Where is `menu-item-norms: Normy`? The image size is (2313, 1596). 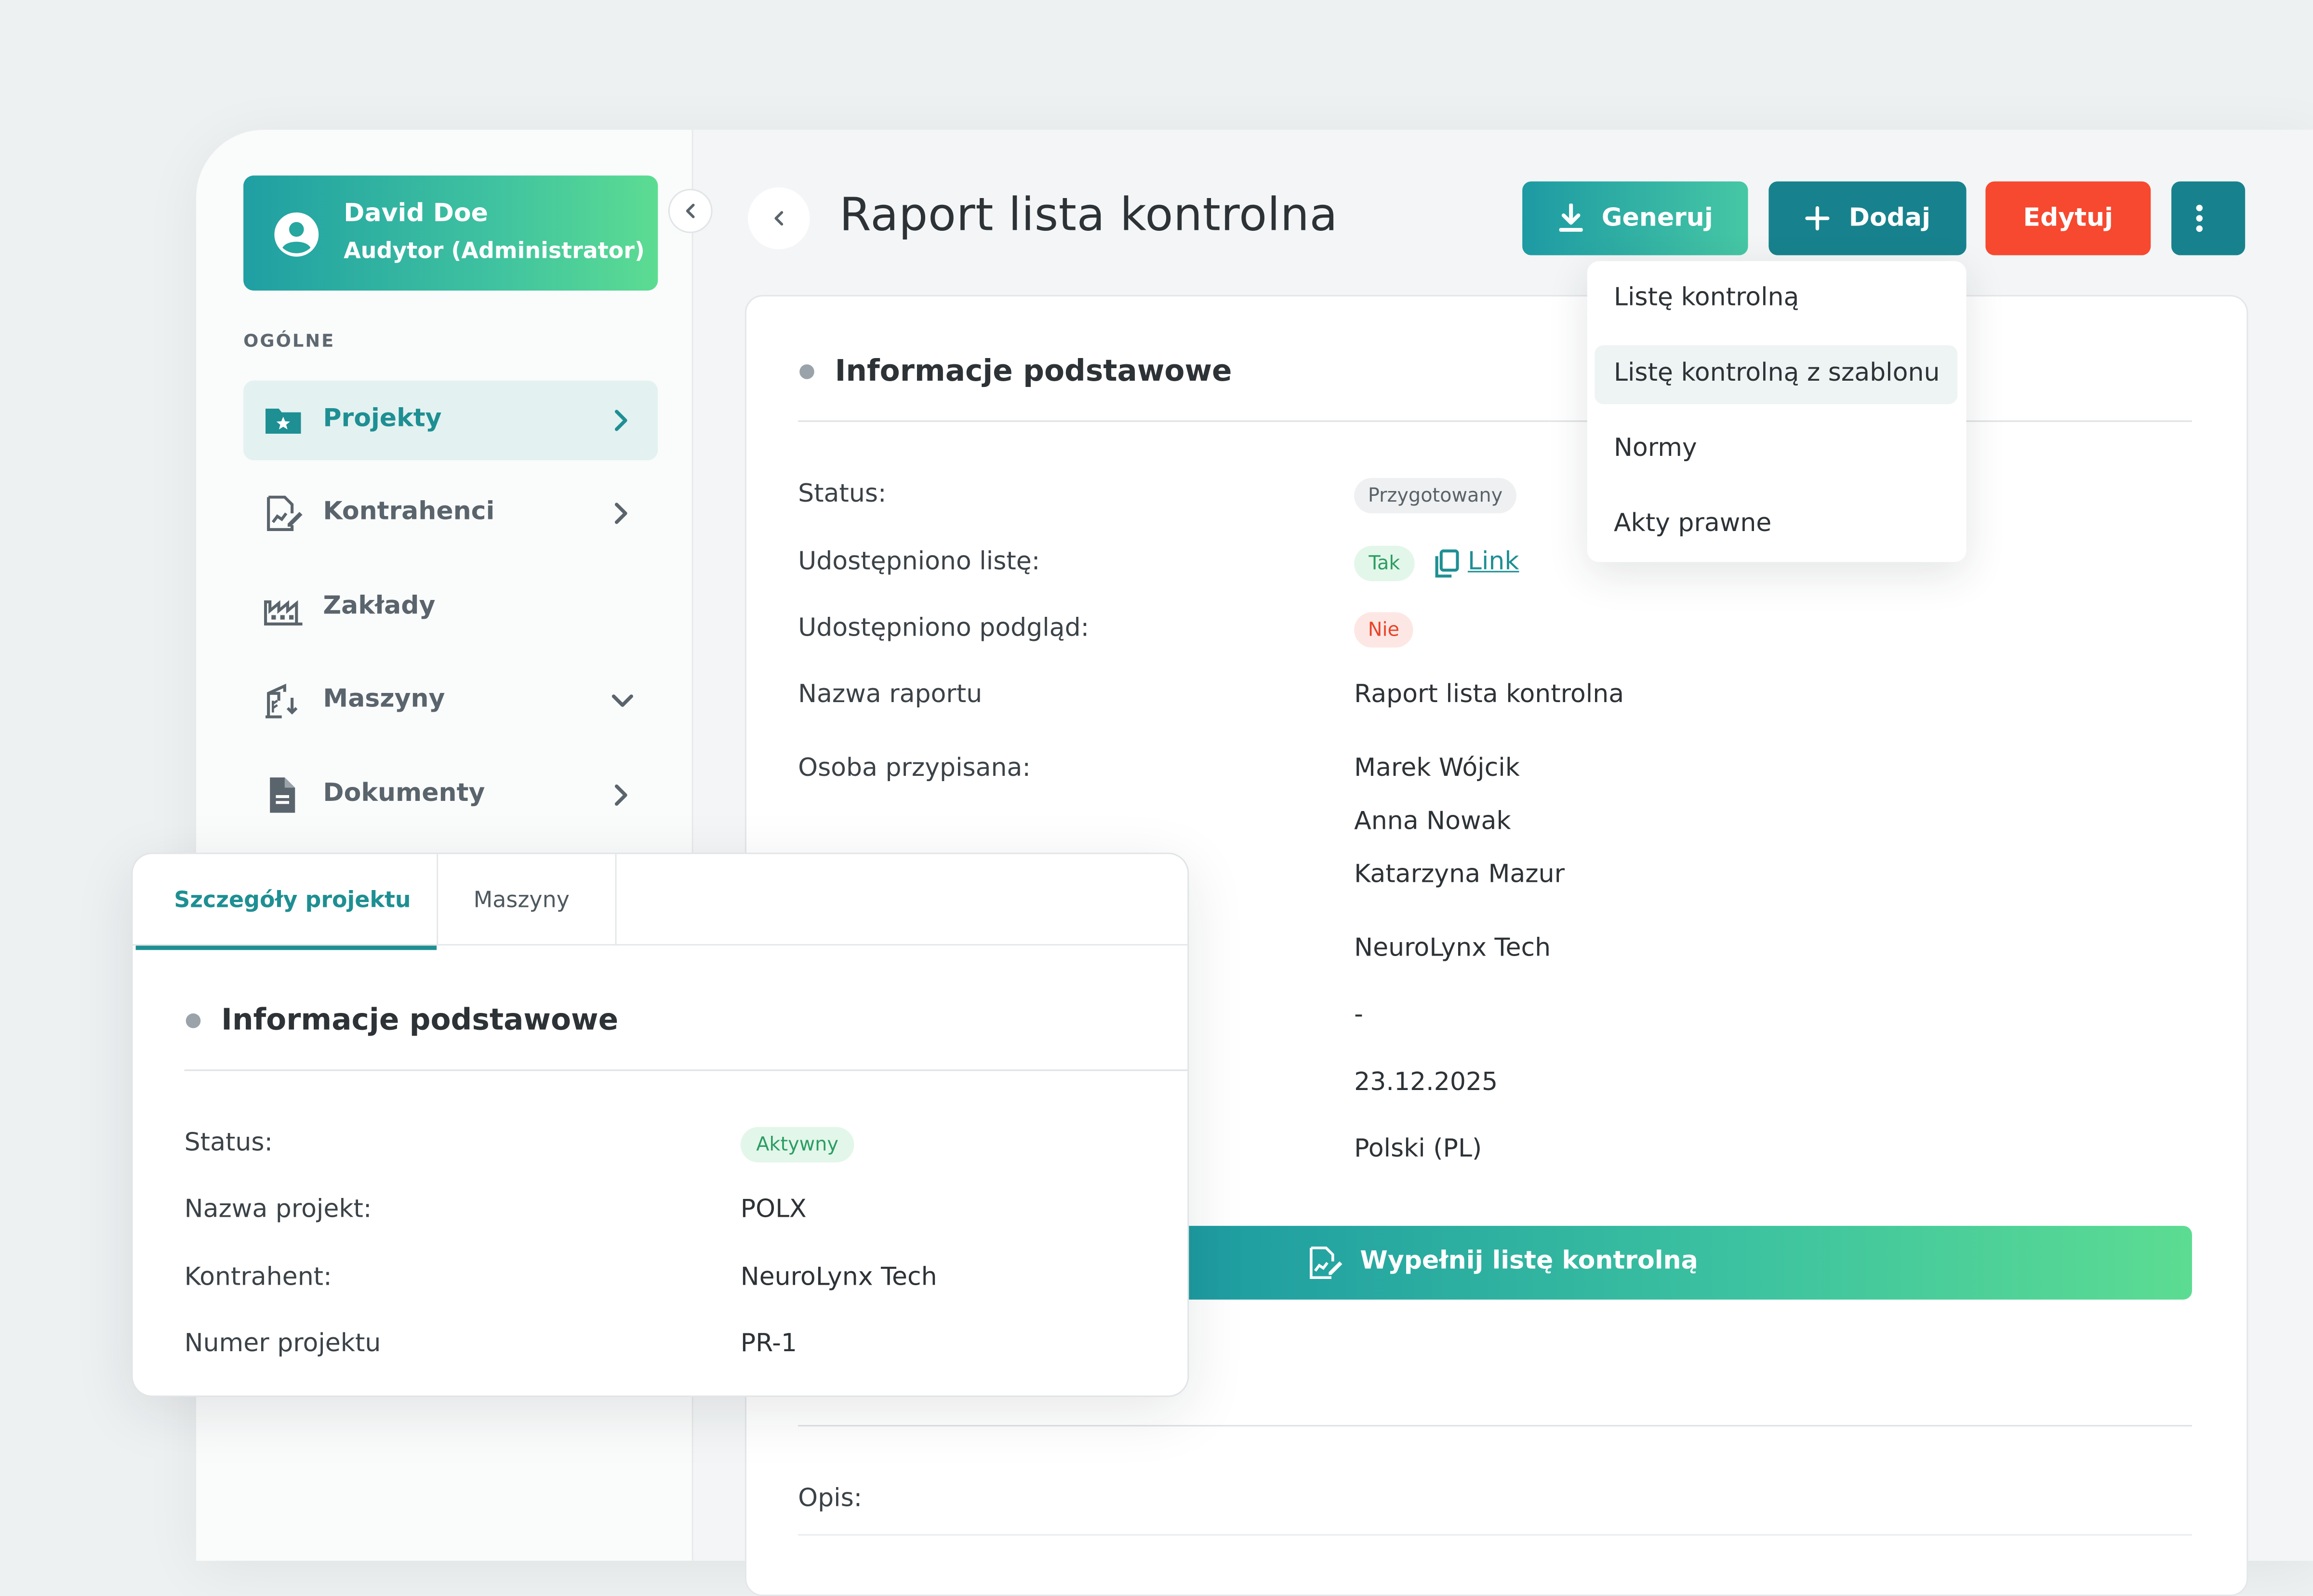
menu-item-norms: Normy is located at coordinates (1776, 449).